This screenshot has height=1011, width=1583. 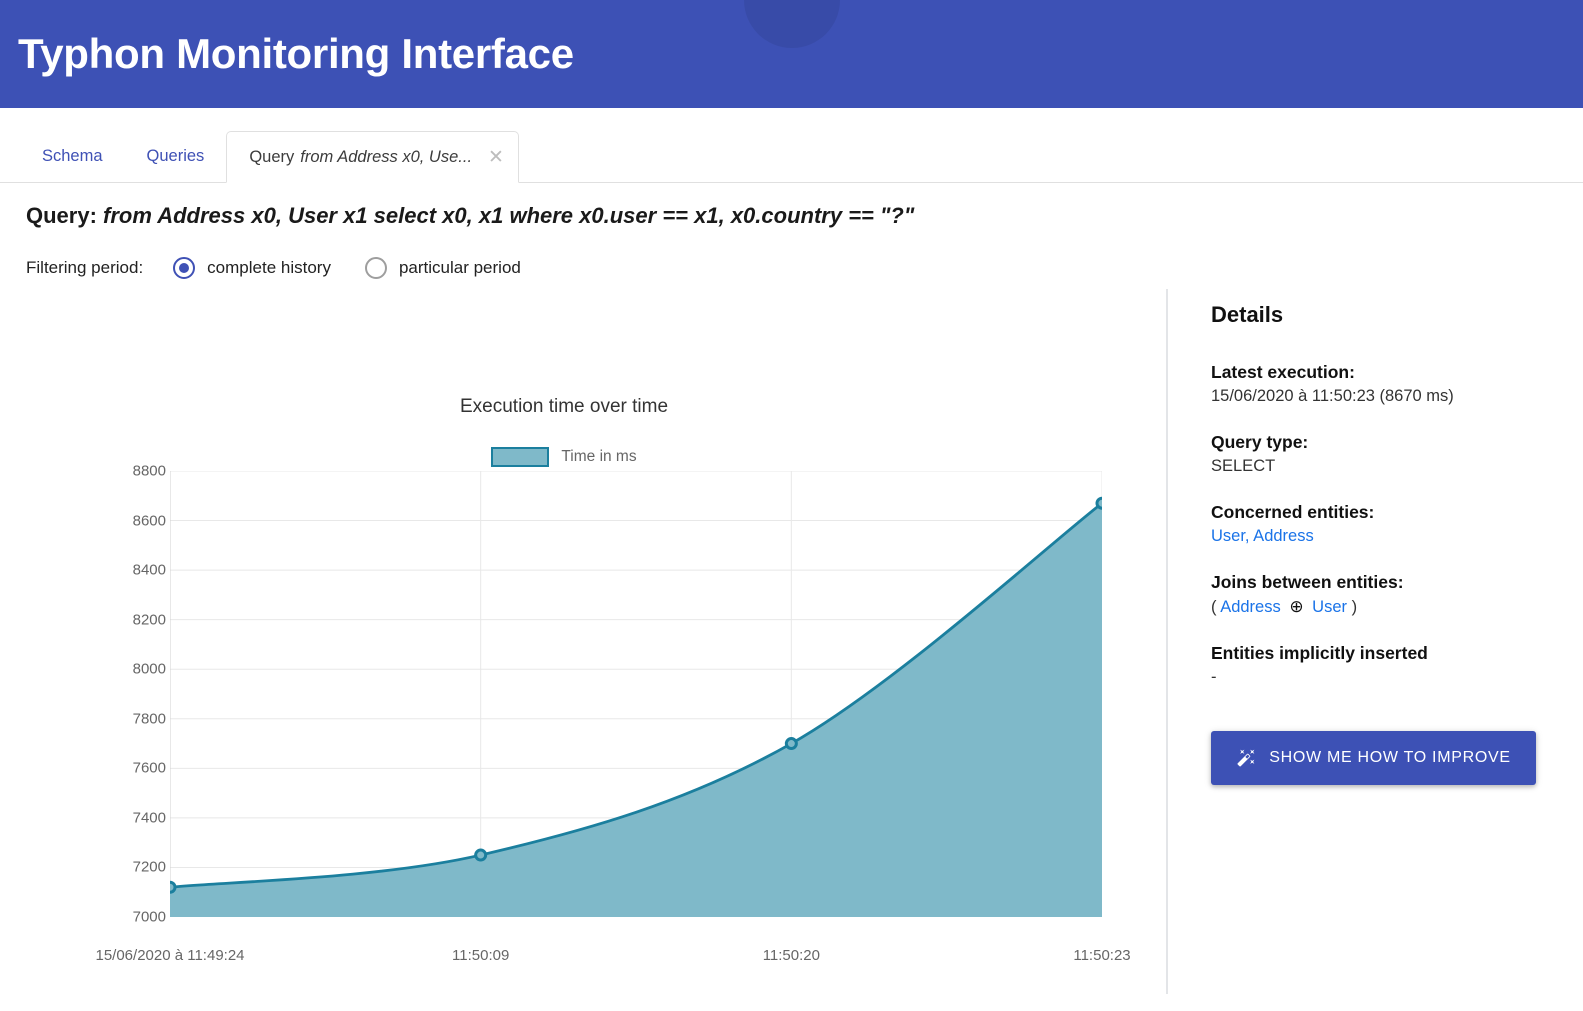 I want to click on magic-wand-icon, so click(x=1246, y=758).